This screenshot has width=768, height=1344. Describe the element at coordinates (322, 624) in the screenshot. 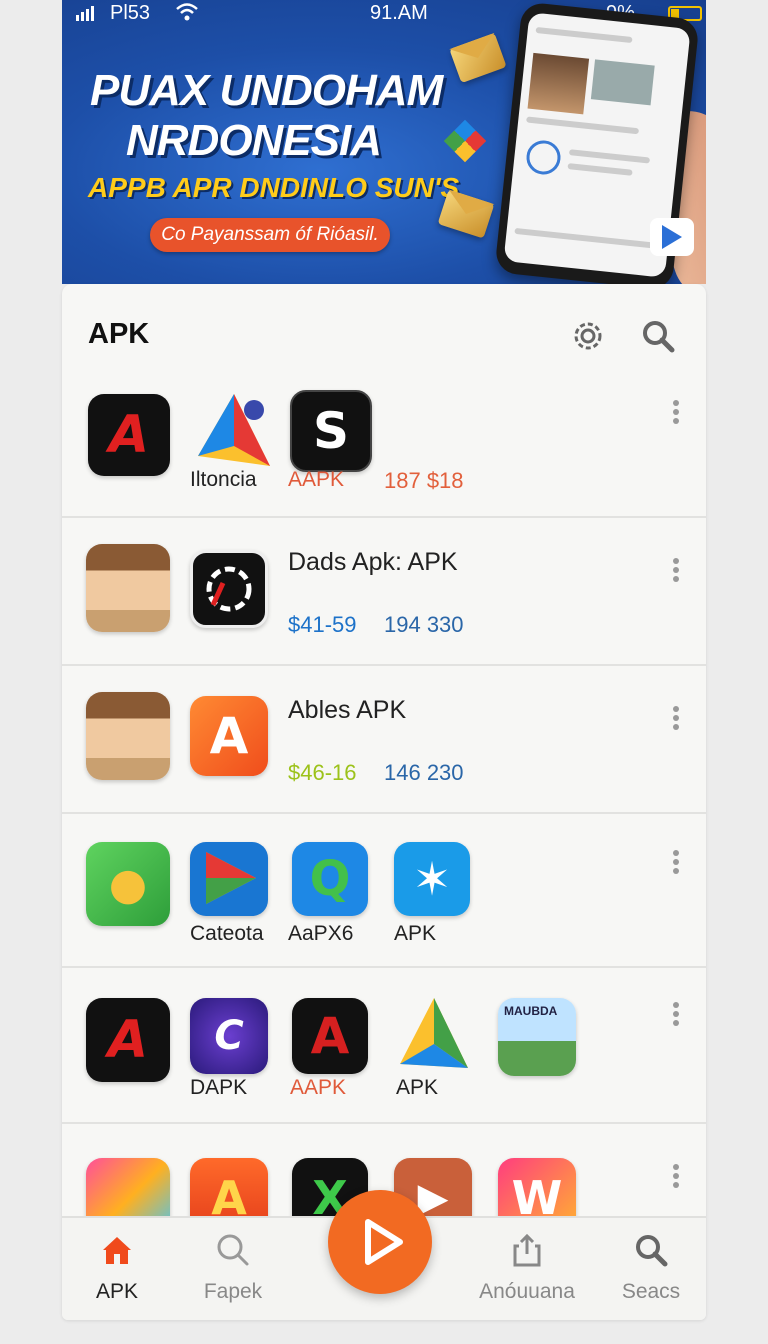

I see `price-label: $41-59` at that location.